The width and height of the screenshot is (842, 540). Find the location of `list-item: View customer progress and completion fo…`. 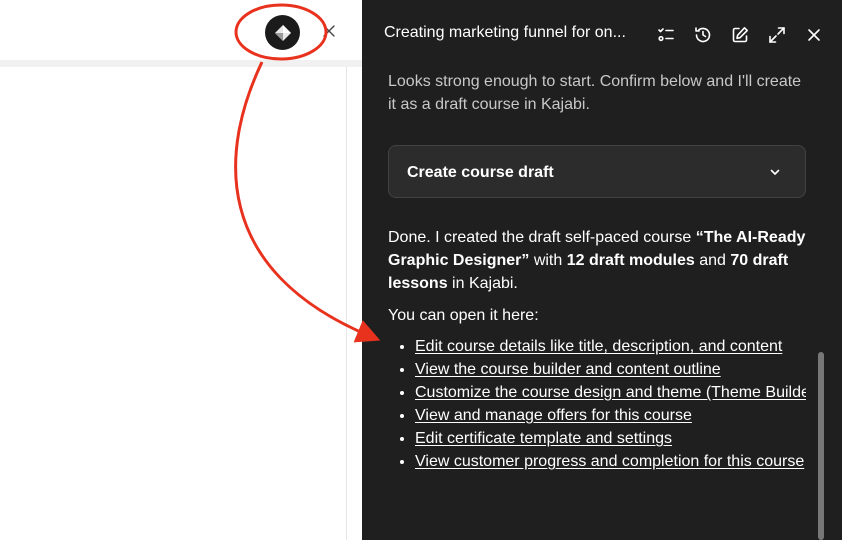

list-item: View customer progress and completion fo… is located at coordinates (610, 461).